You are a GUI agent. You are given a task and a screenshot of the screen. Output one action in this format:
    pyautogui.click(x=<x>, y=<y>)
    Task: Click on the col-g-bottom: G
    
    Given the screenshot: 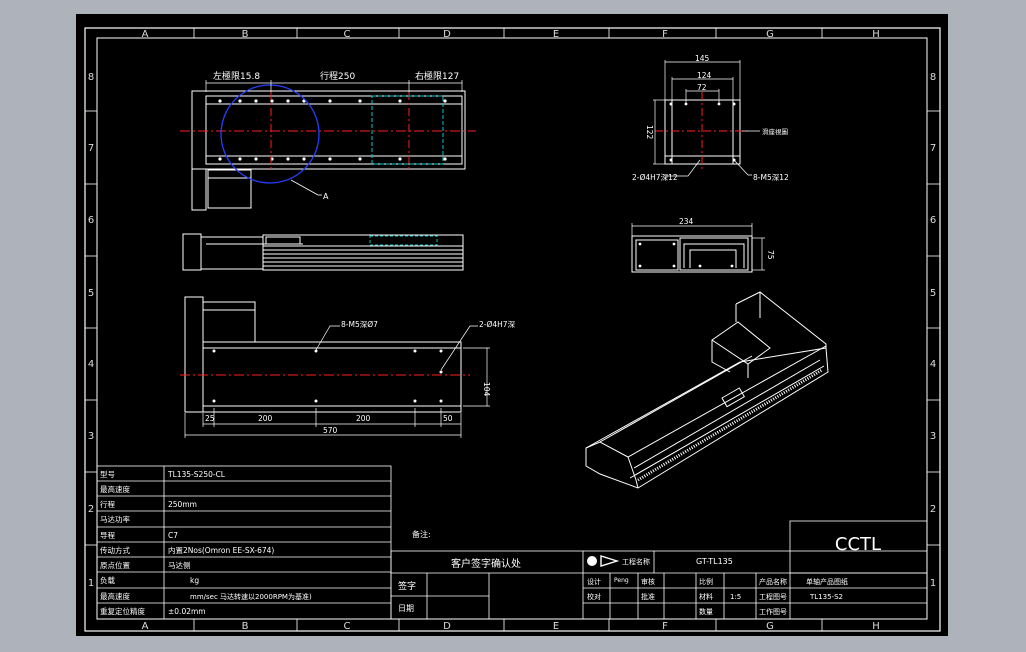 What is the action you would take?
    pyautogui.click(x=770, y=626)
    